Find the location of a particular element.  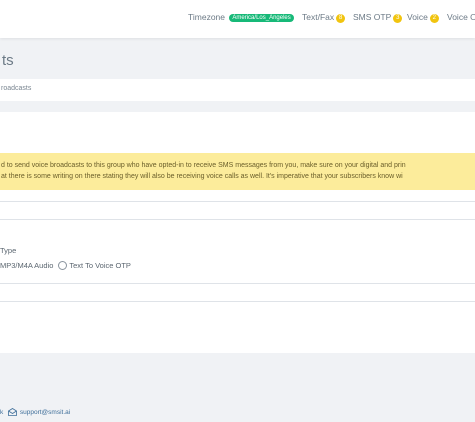

nav-text-fax: Text/Fax 8 is located at coordinates (324, 17).